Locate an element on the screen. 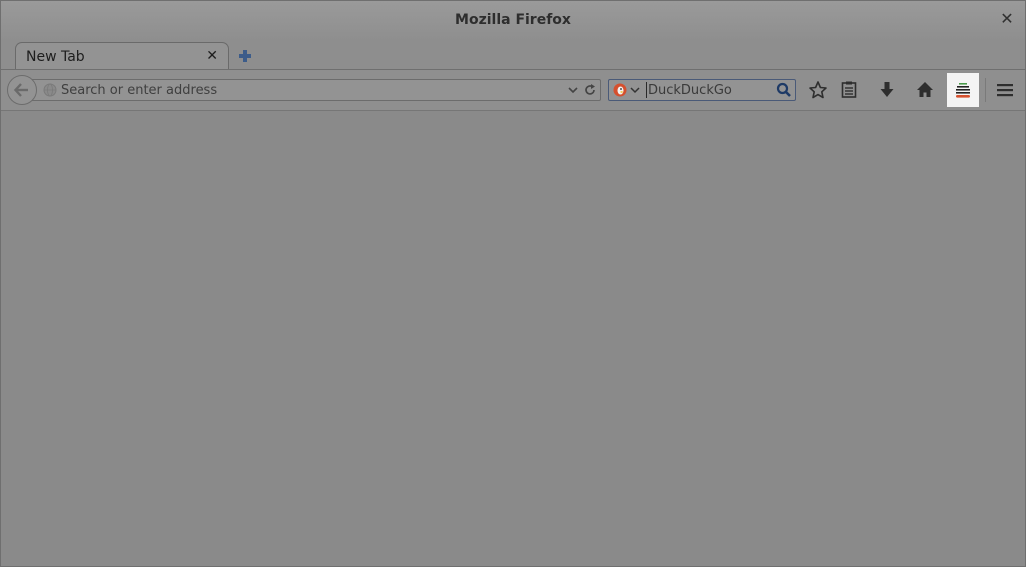 The height and width of the screenshot is (567, 1026). window-title: Mozilla Firefox is located at coordinates (513, 20).